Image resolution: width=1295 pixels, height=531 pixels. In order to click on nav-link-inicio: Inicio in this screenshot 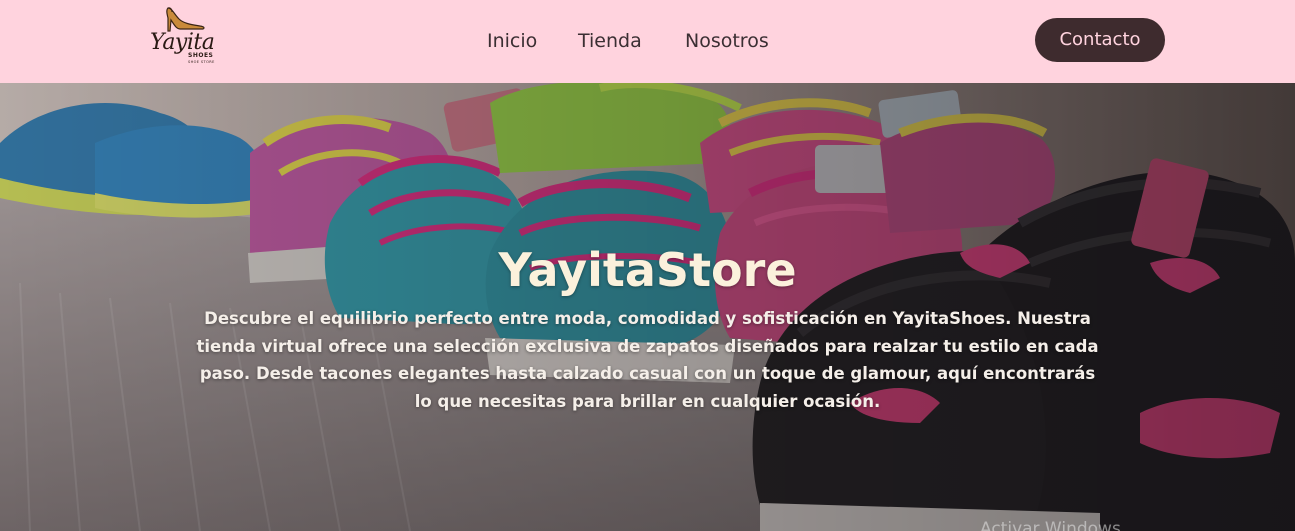, I will do `click(512, 41)`.